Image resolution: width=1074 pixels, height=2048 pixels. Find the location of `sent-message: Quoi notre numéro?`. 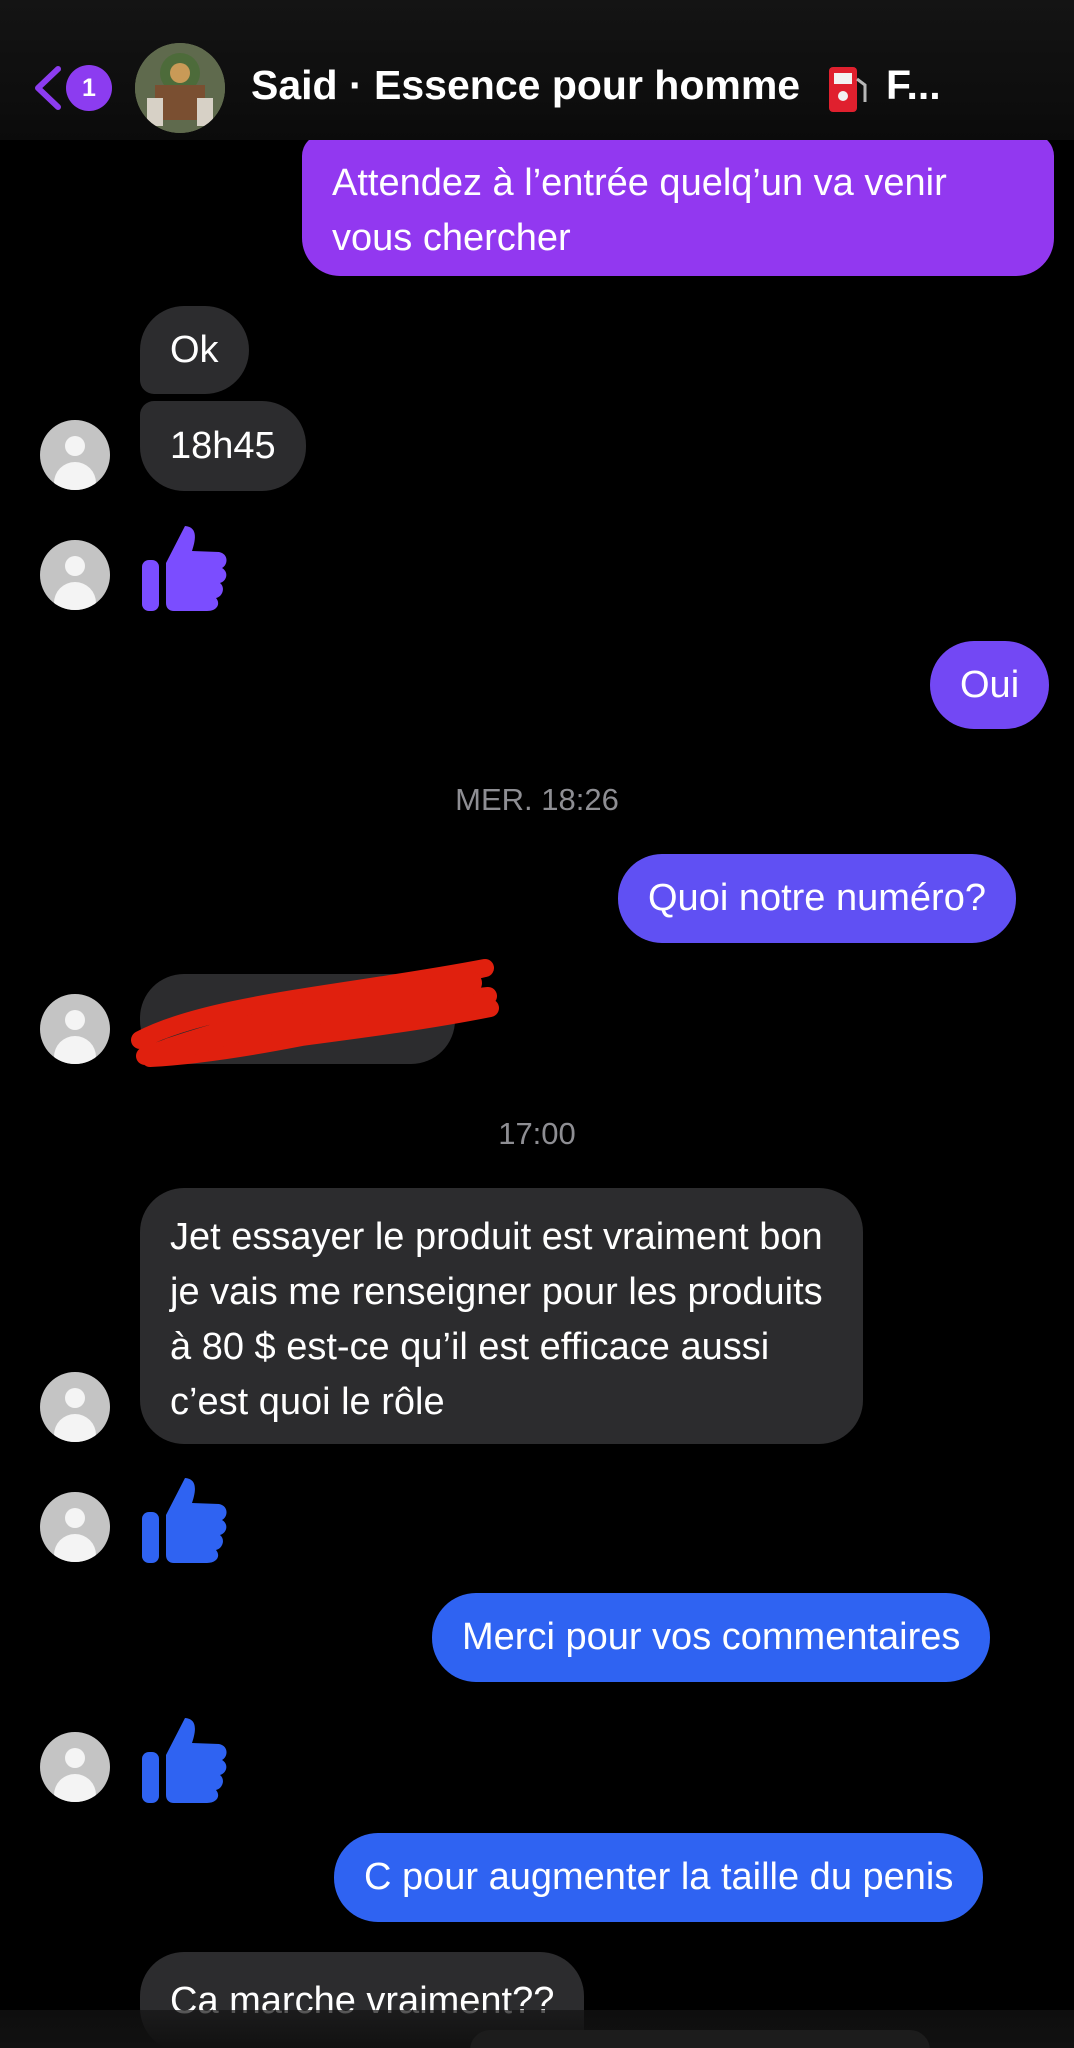

sent-message: Quoi notre numéro? is located at coordinates (817, 898).